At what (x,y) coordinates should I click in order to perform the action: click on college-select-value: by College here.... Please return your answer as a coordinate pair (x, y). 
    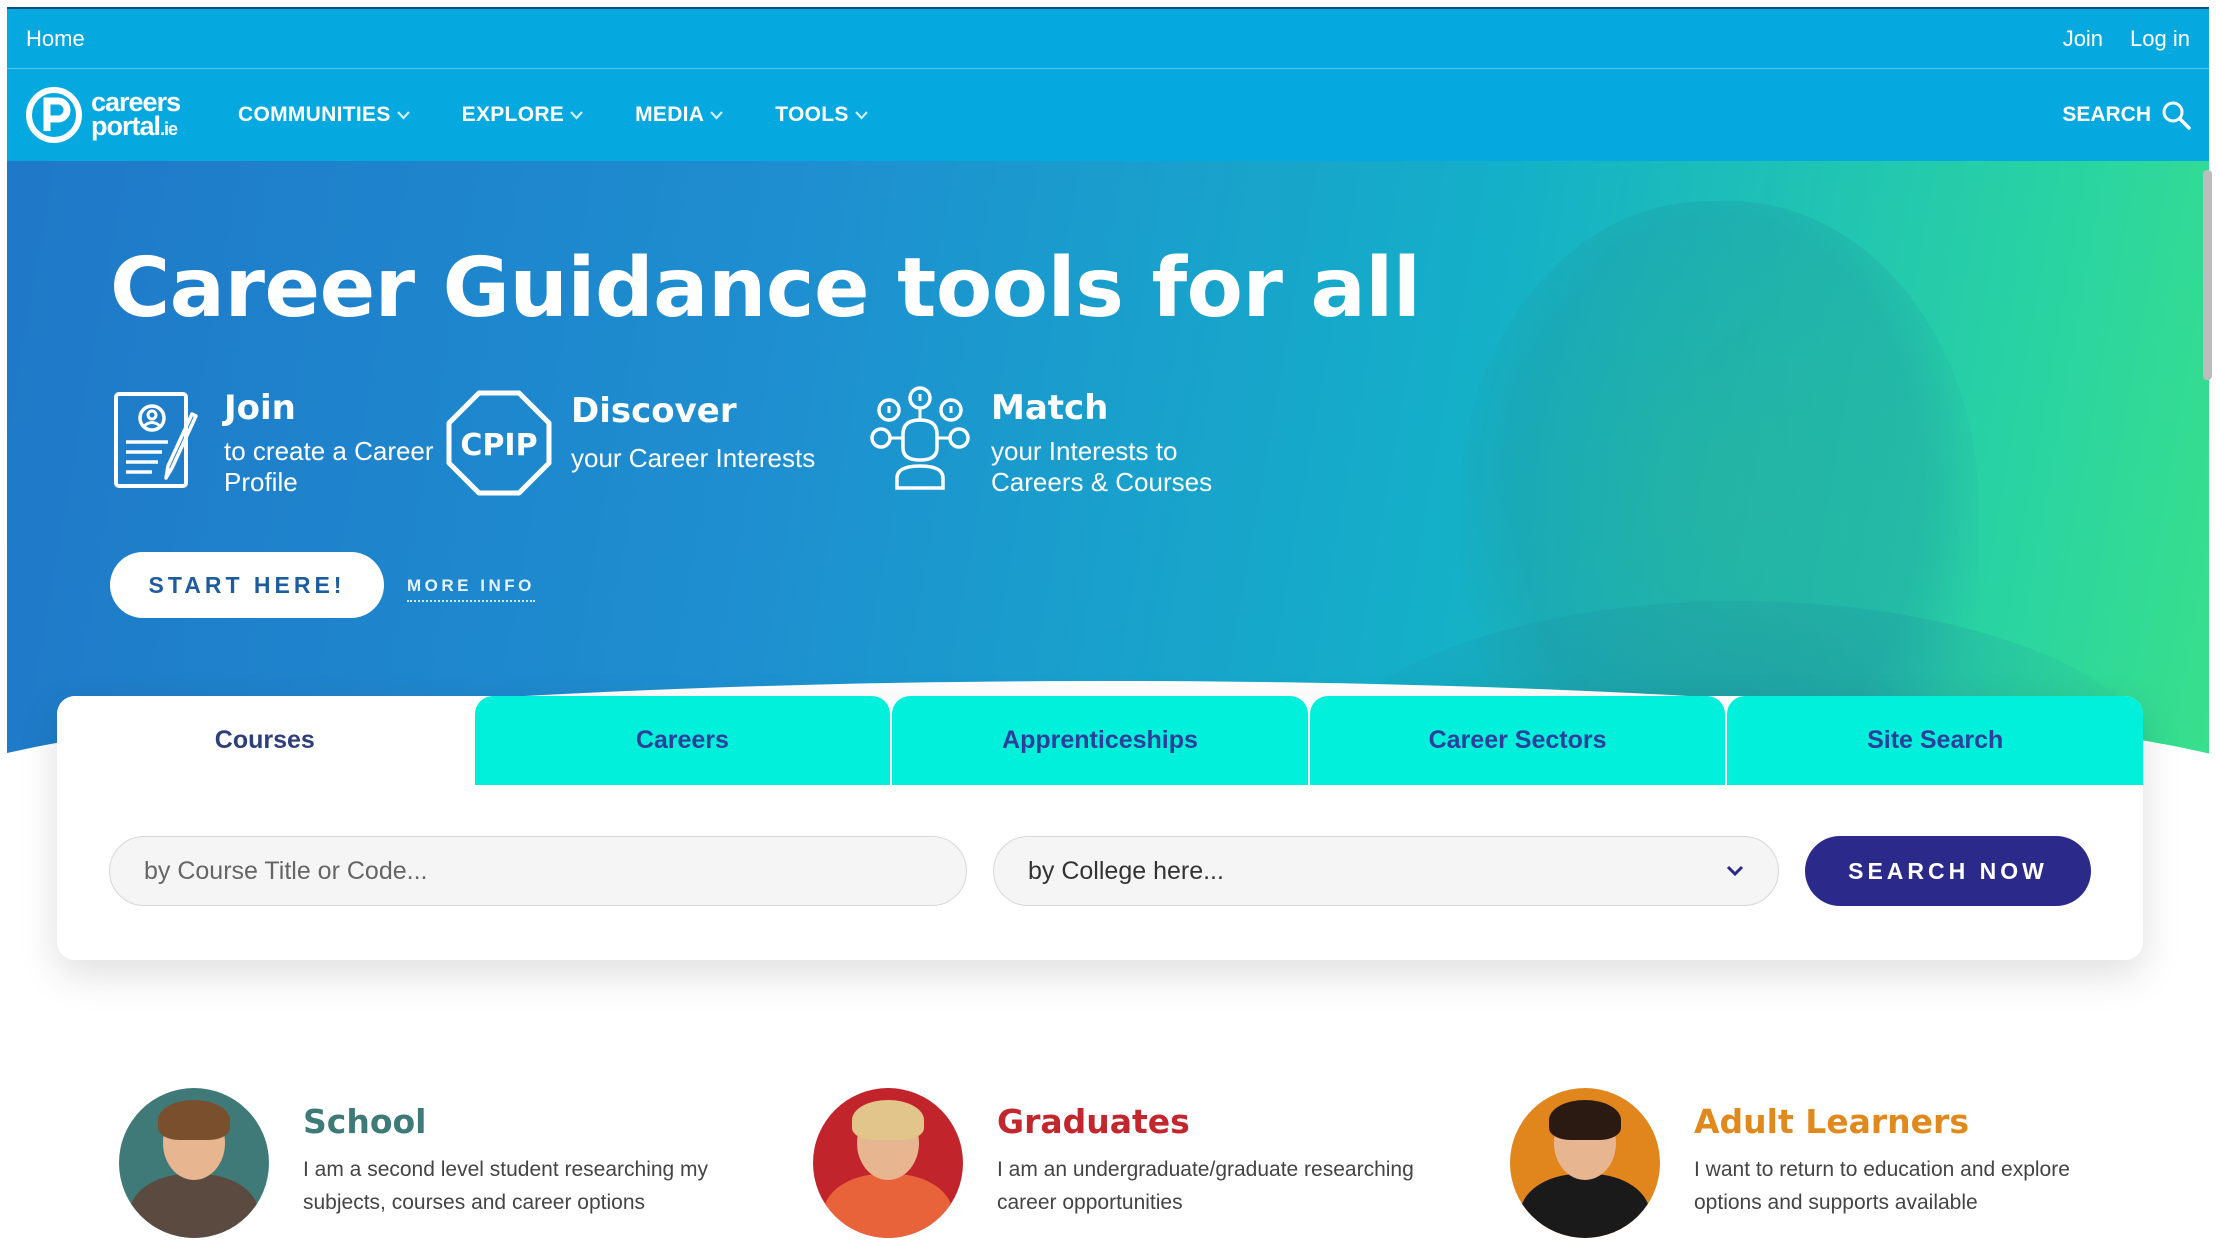
    Looking at the image, I should click on (1126, 870).